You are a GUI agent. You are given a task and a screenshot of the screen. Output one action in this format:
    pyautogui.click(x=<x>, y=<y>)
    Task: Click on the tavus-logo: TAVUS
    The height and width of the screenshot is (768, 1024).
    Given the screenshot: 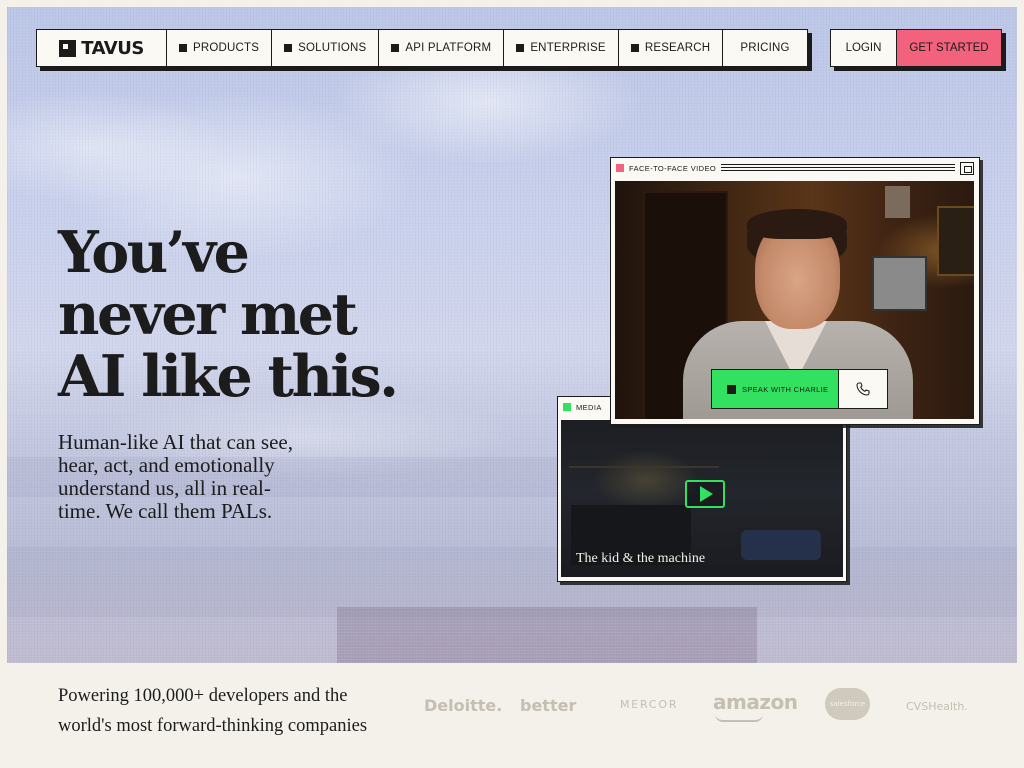 What is the action you would take?
    pyautogui.click(x=102, y=48)
    